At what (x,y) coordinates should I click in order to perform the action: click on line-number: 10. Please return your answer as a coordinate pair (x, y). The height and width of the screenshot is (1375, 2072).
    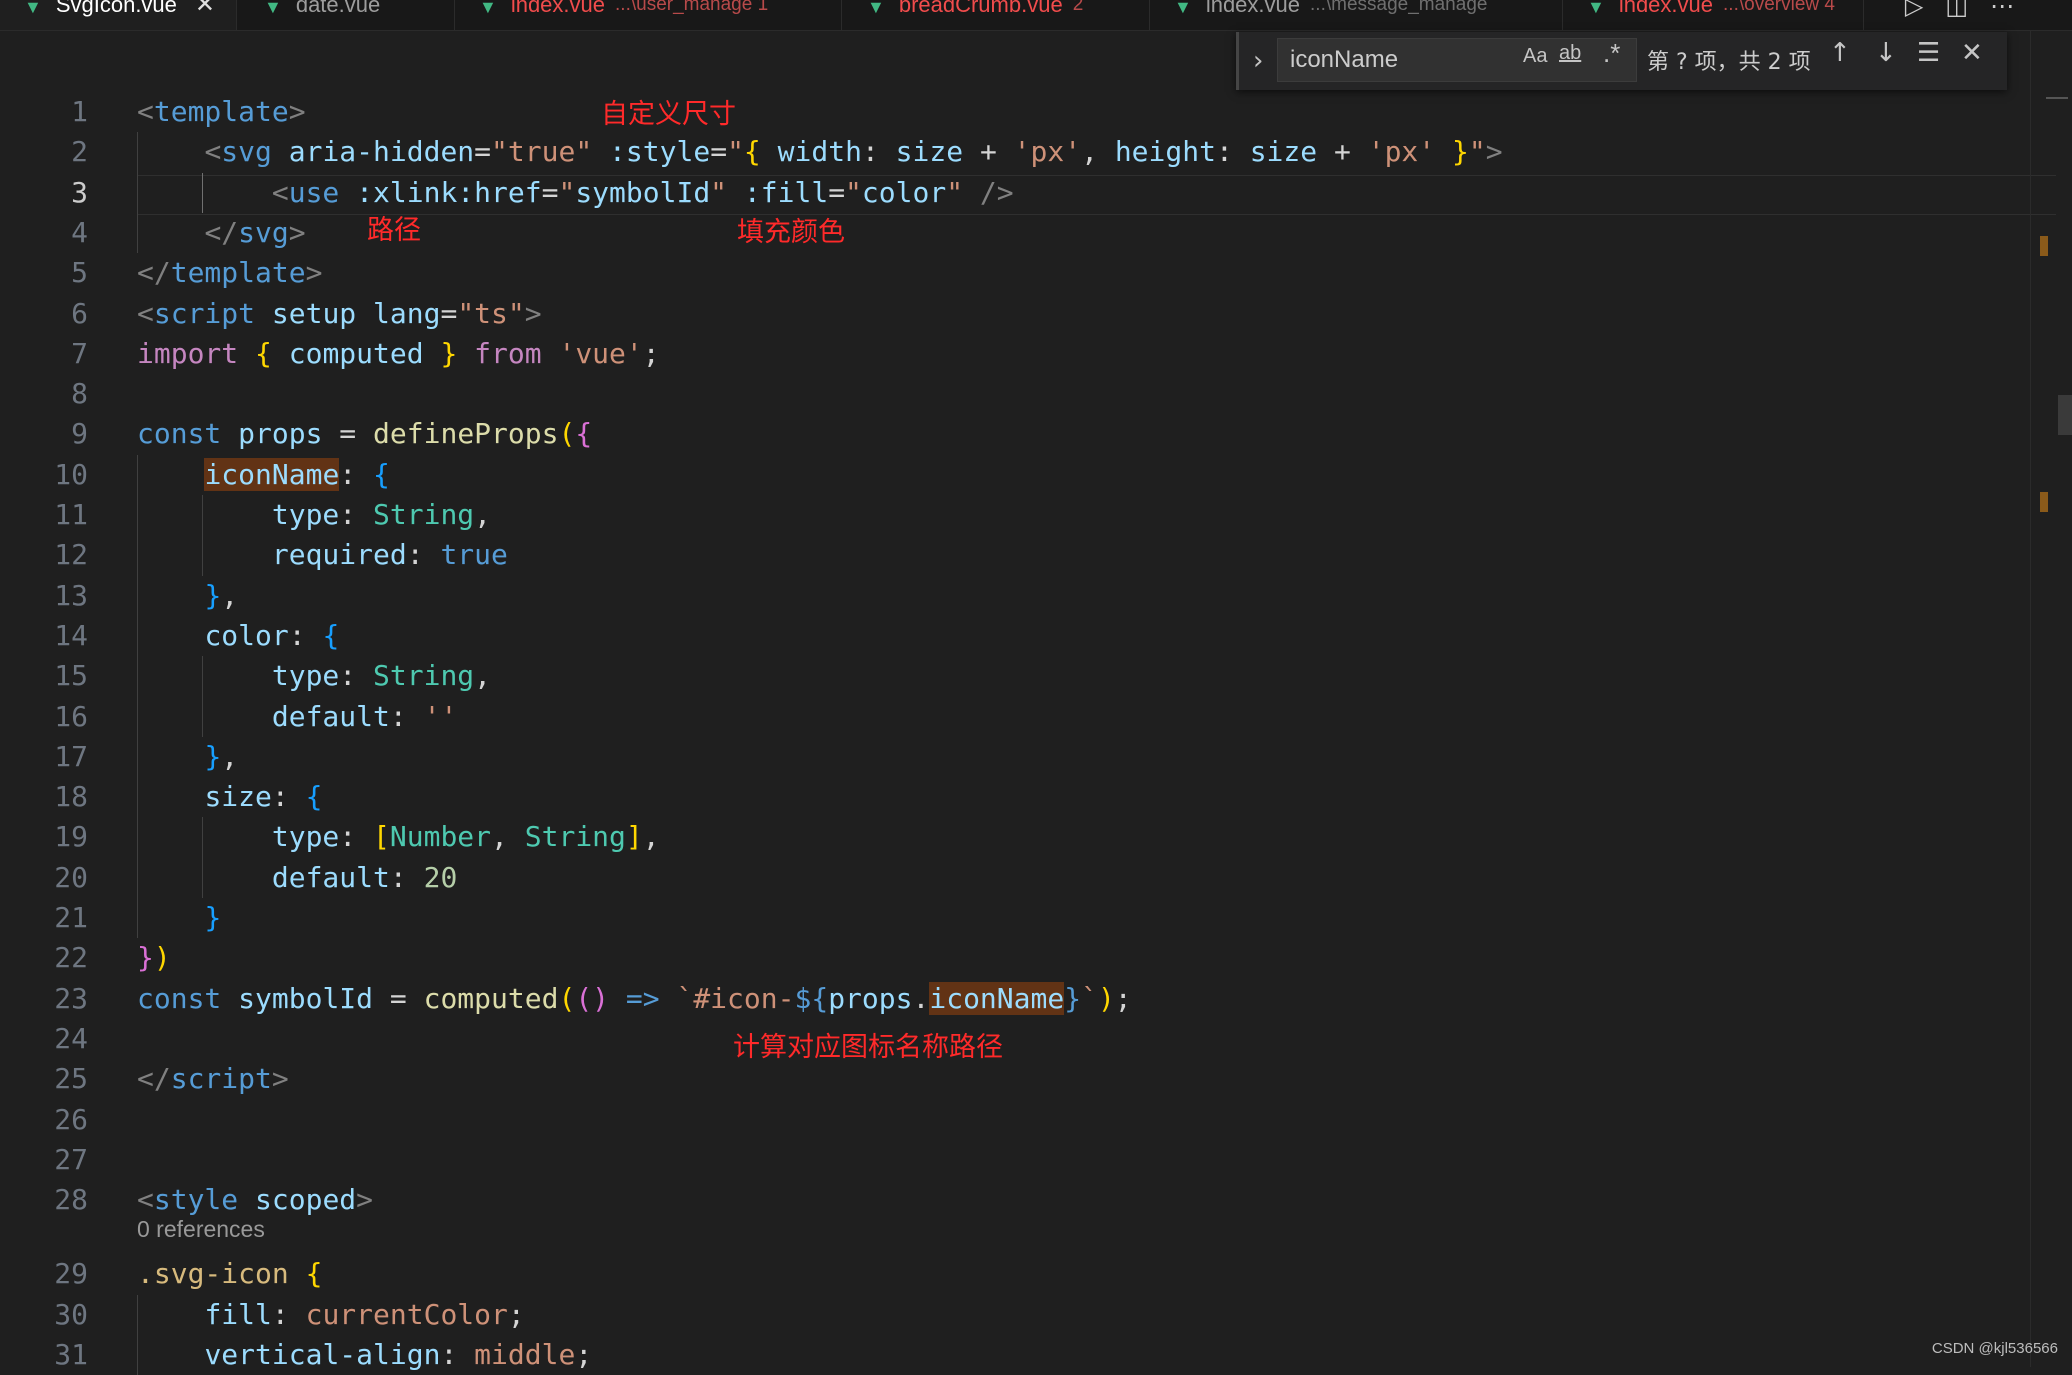
    Looking at the image, I should click on (71, 474).